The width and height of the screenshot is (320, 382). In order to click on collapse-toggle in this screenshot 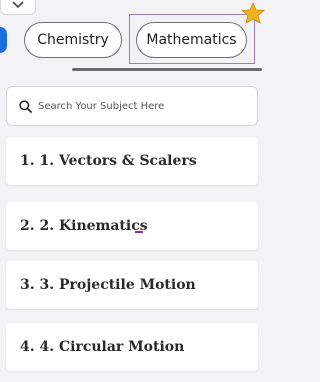, I will do `click(18, 7)`.